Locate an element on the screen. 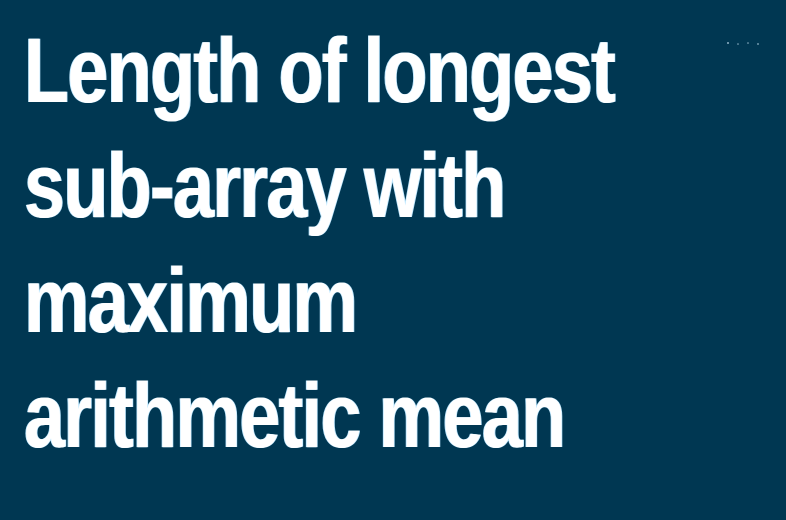  title-line-2: sub-array with is located at coordinates (265, 186).